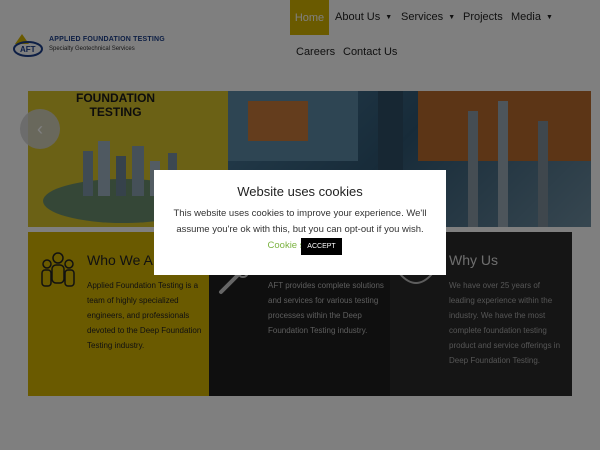 Image resolution: width=600 pixels, height=450 pixels. Describe the element at coordinates (321, 246) in the screenshot. I see `accept-button: ACCEPT` at that location.